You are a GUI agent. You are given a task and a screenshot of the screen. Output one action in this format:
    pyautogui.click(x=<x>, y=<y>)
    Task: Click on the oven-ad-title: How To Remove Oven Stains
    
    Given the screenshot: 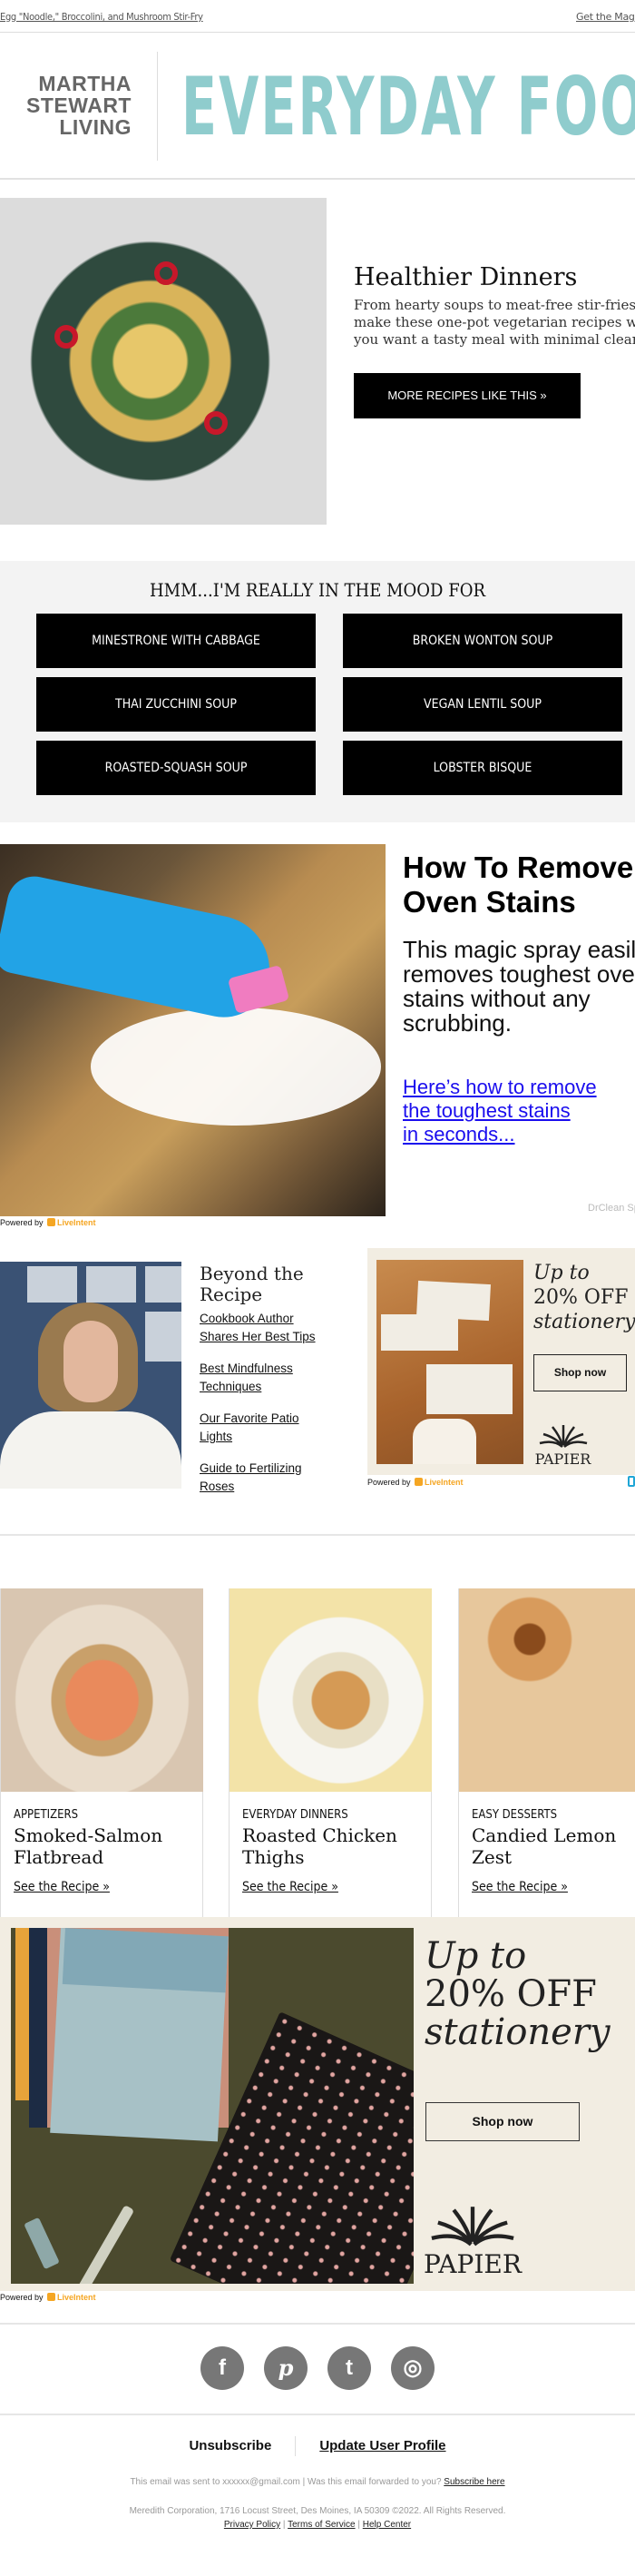 What is the action you would take?
    pyautogui.click(x=518, y=884)
    